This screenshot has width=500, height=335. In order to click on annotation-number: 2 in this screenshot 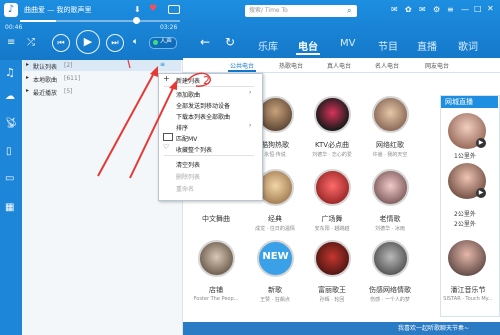, I will do `click(206, 80)`.